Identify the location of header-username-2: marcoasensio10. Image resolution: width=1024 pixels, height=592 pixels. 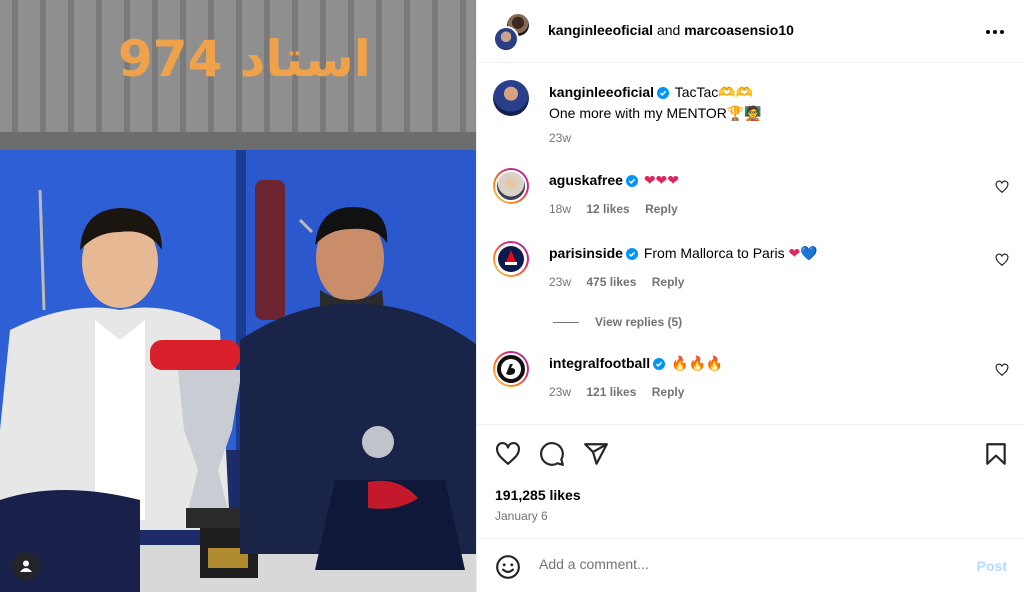
(739, 30).